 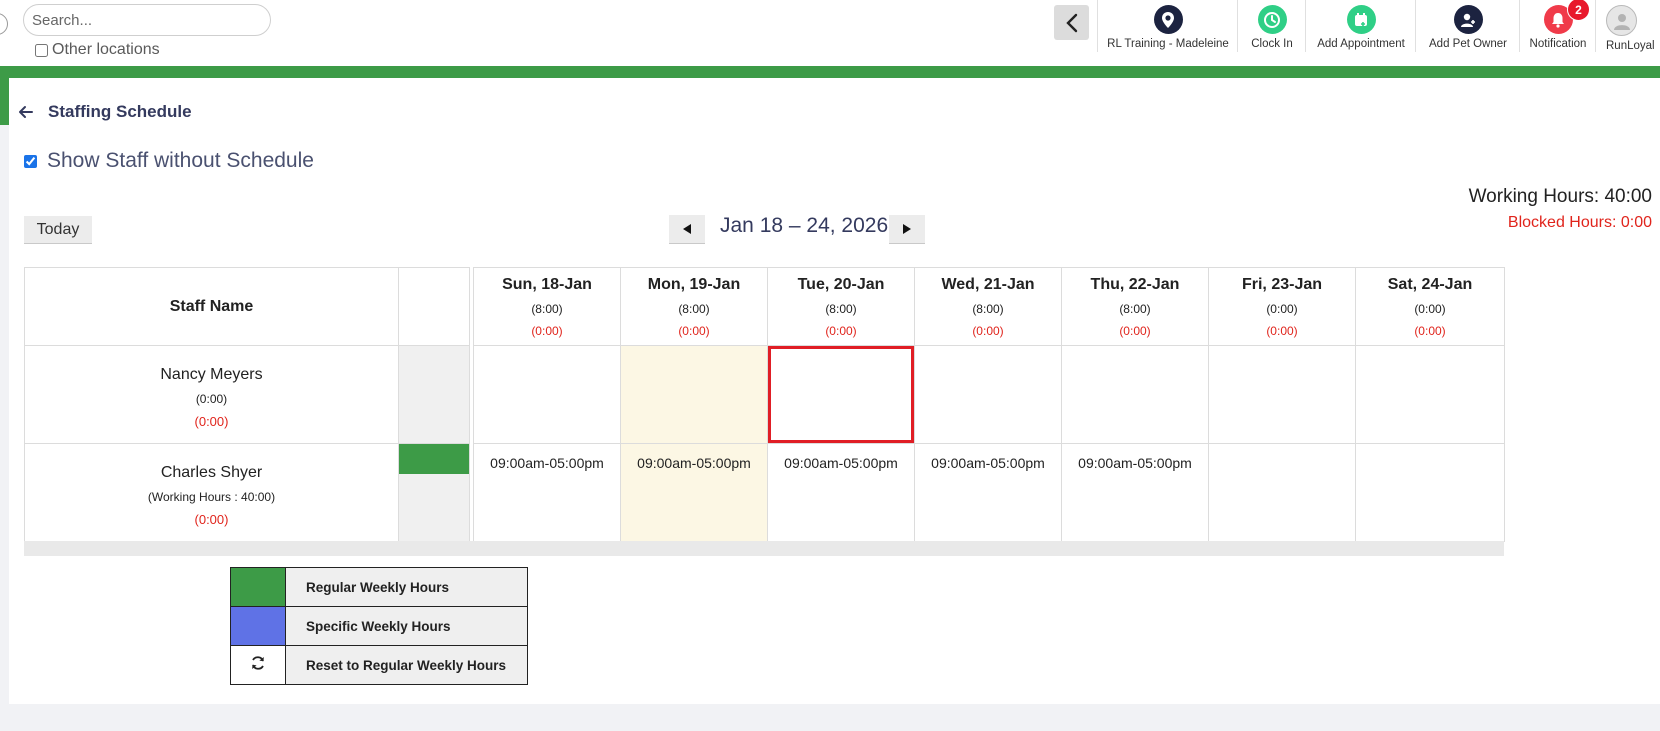 What do you see at coordinates (1621, 20) in the screenshot?
I see `avatar-icon` at bounding box center [1621, 20].